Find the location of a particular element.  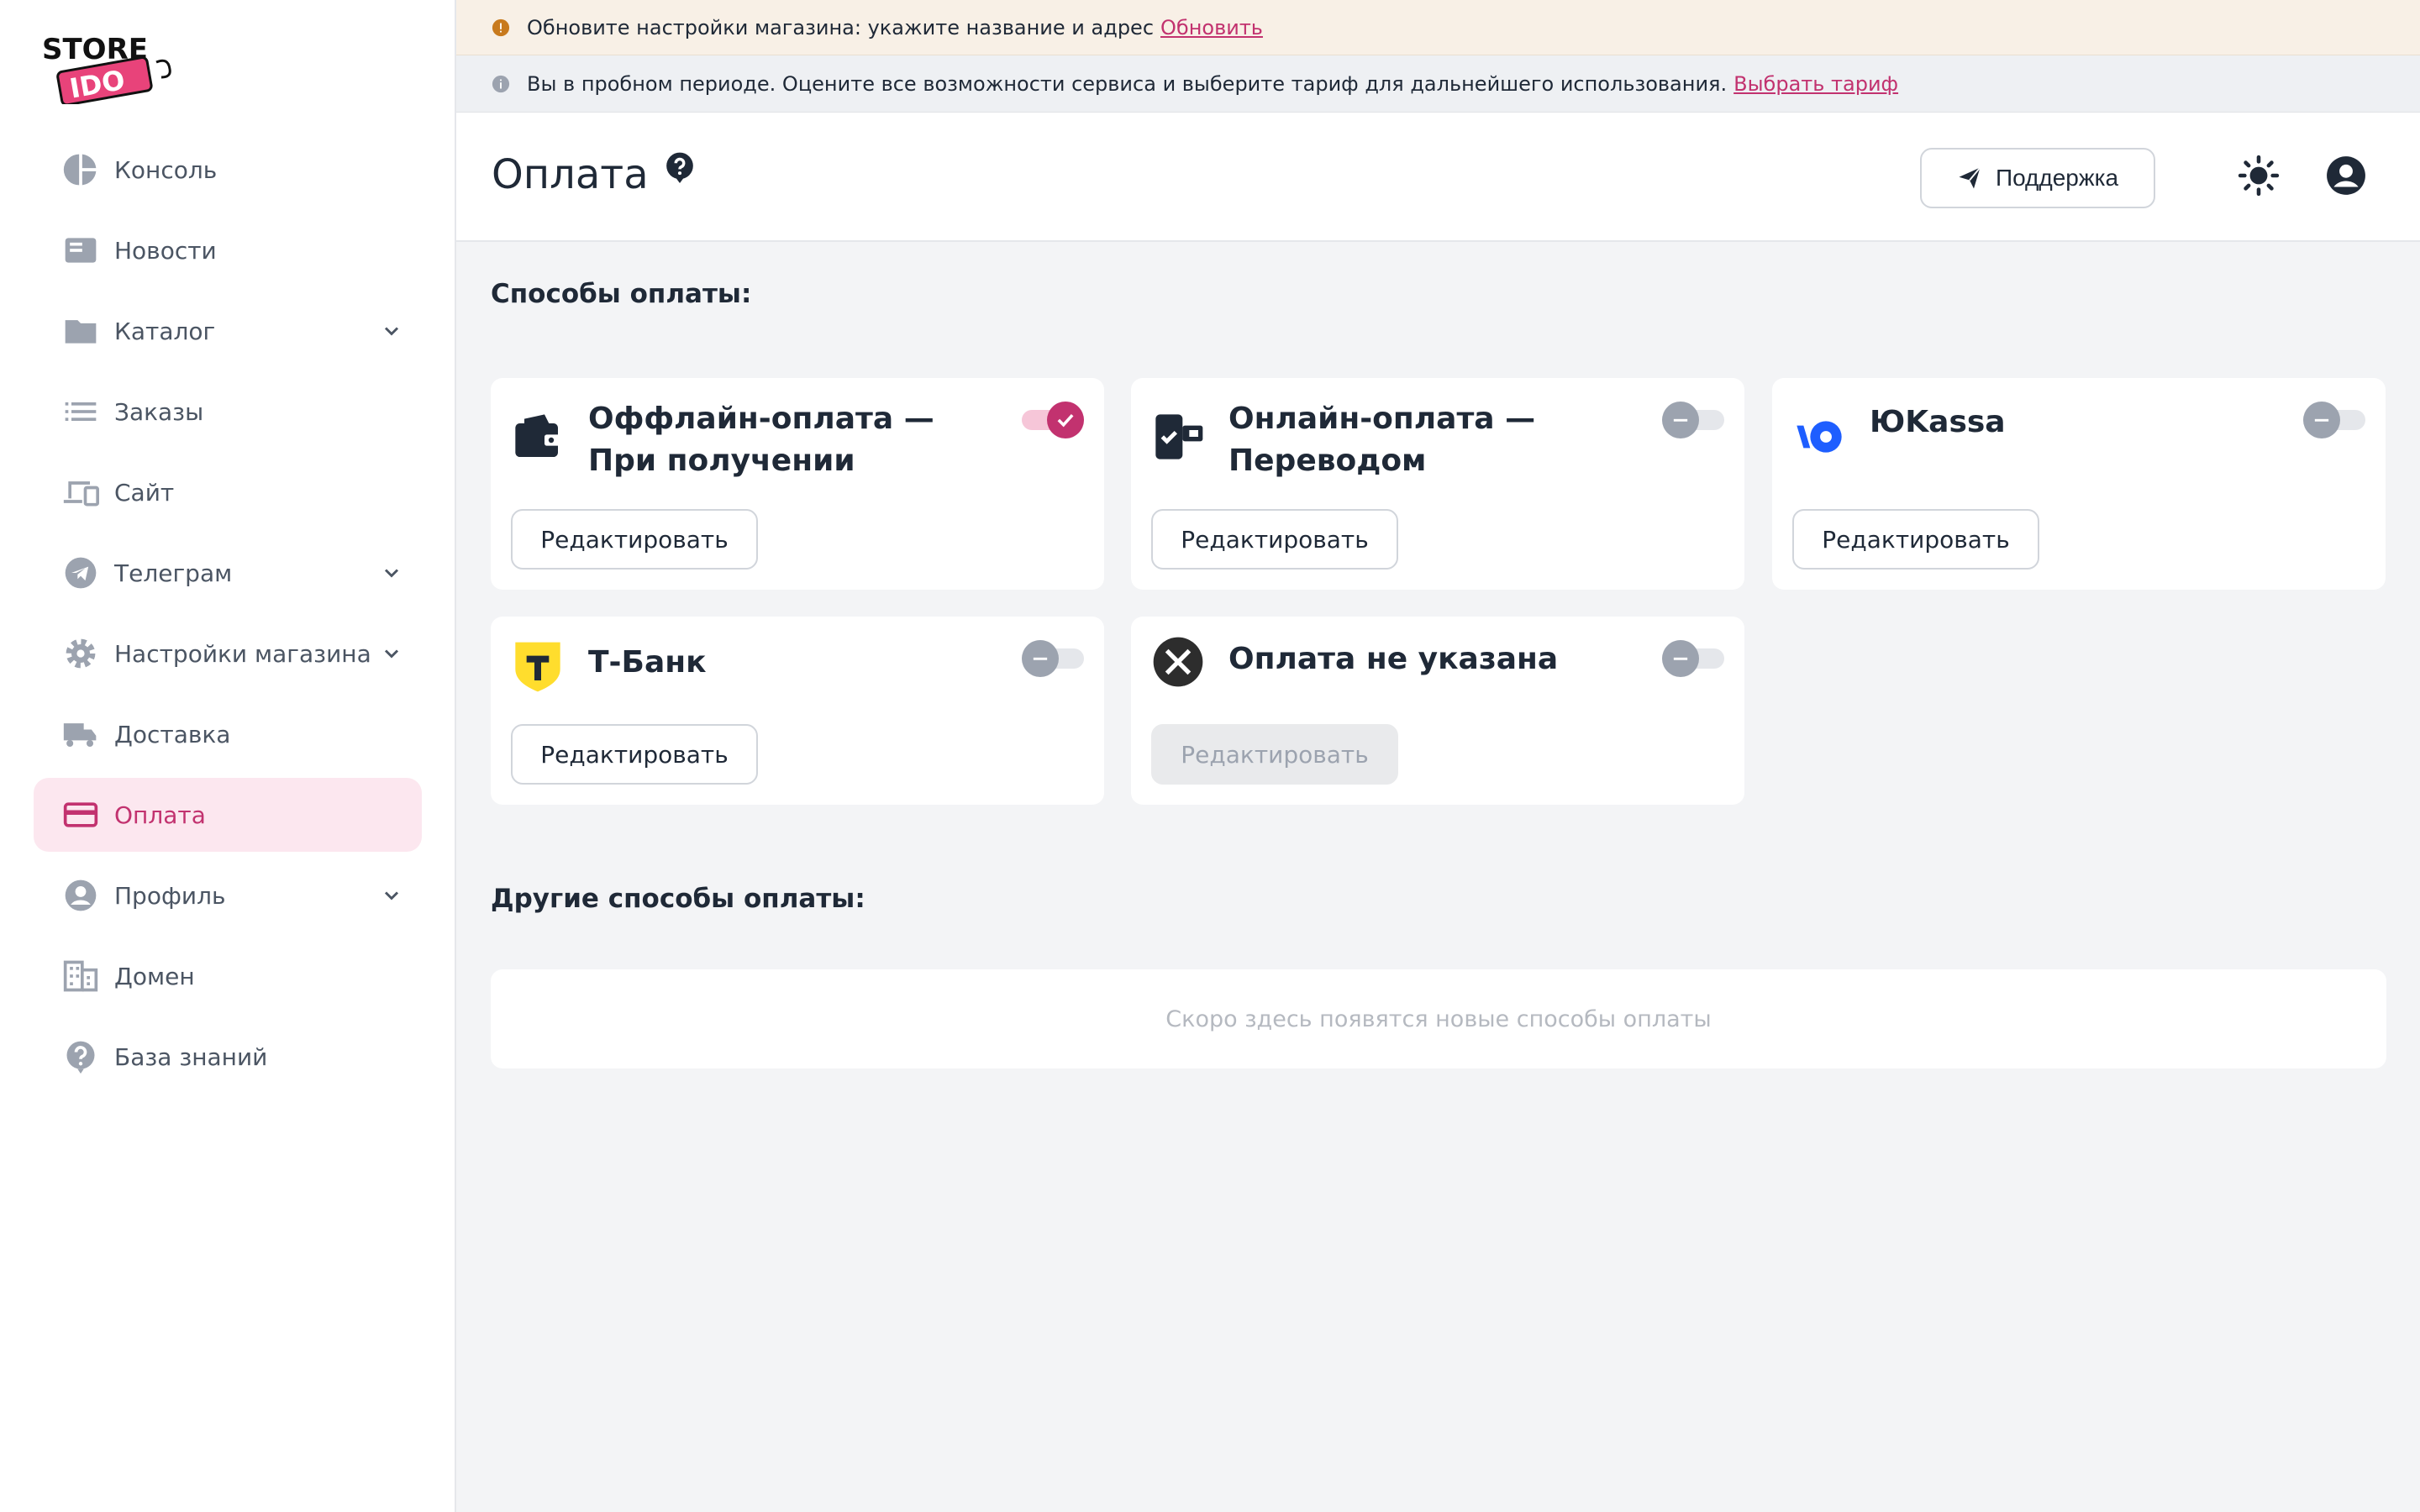

warning-icon is located at coordinates (501, 27).